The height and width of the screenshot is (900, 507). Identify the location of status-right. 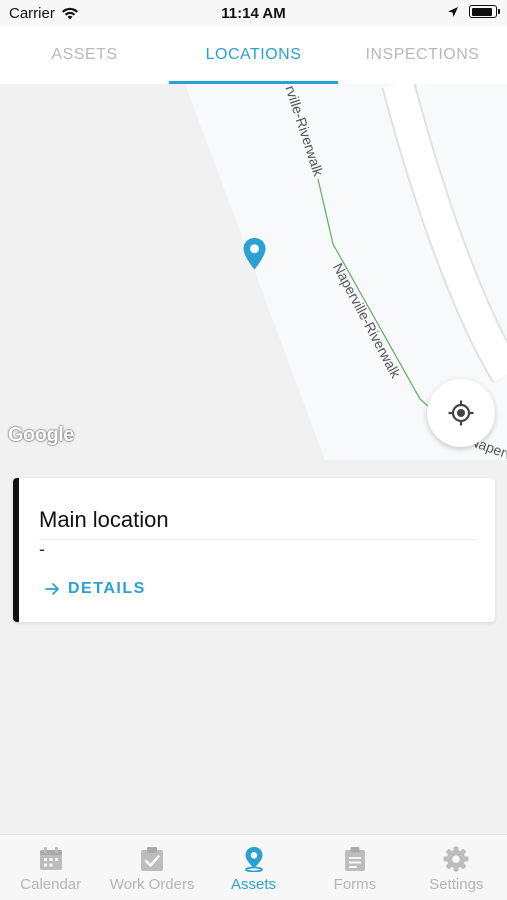
(473, 11).